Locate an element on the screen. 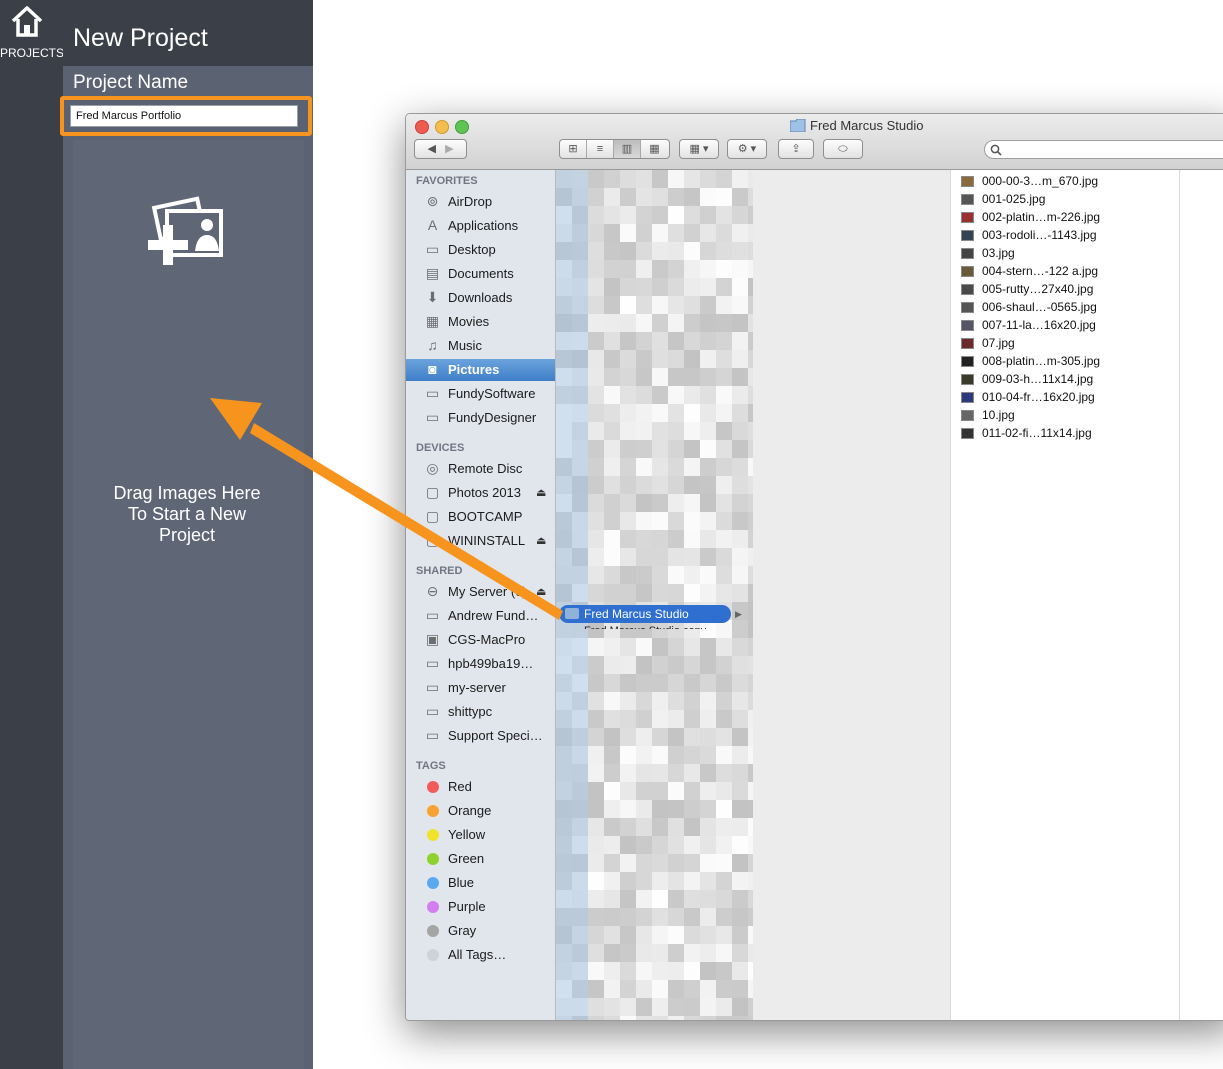 Image resolution: width=1223 pixels, height=1069 pixels. share-button: ⇪ is located at coordinates (796, 149).